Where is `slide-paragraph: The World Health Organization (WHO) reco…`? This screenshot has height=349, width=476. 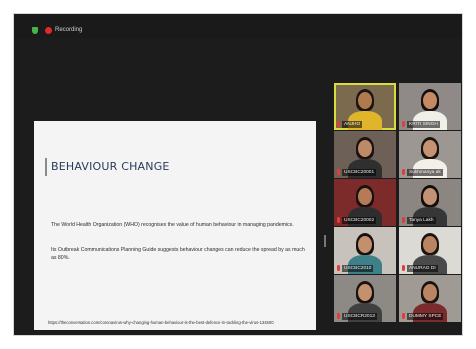
slide-paragraph: The World Health Organization (WHO) reco… is located at coordinates (172, 225).